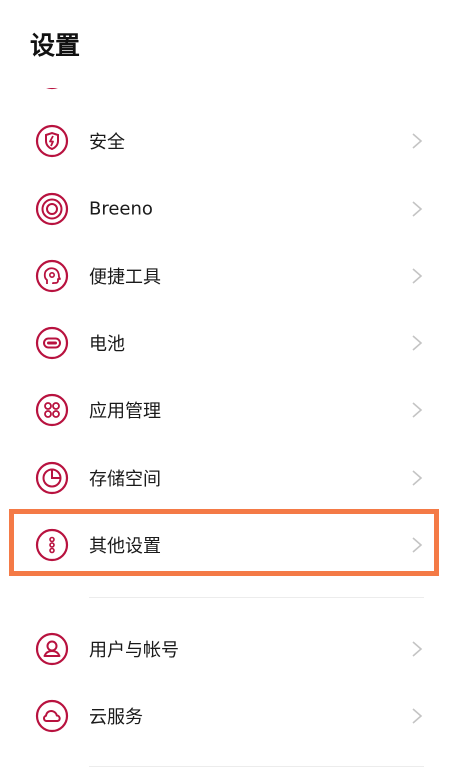 This screenshot has width=455, height=783. Describe the element at coordinates (121, 208) in the screenshot. I see `settings-item-label: Breeno` at that location.